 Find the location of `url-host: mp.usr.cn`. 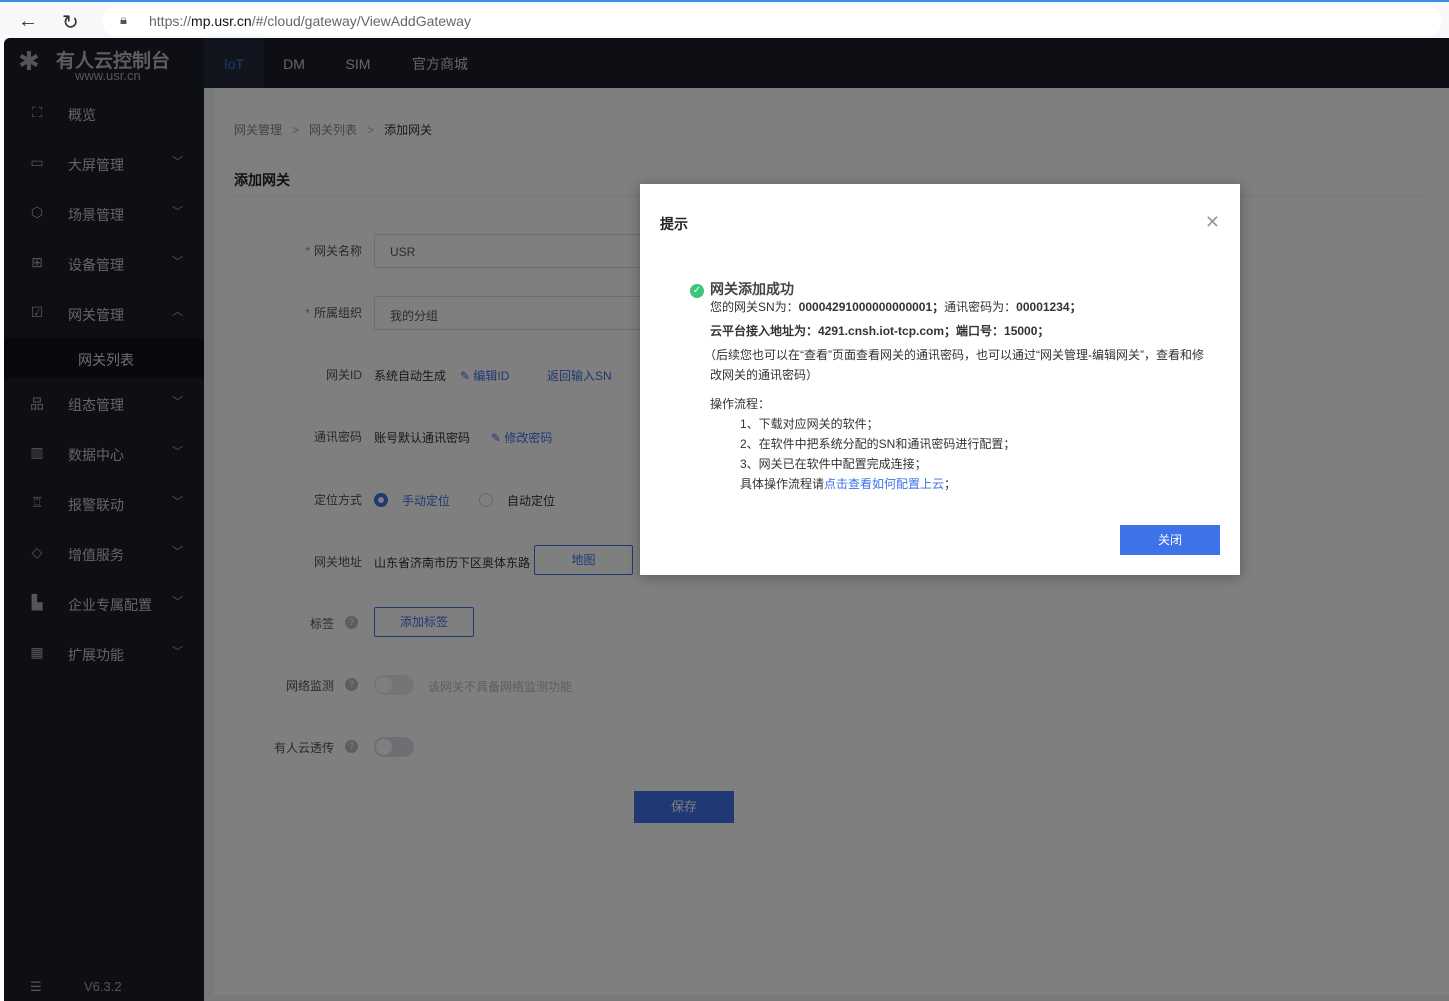

url-host: mp.usr.cn is located at coordinates (221, 21).